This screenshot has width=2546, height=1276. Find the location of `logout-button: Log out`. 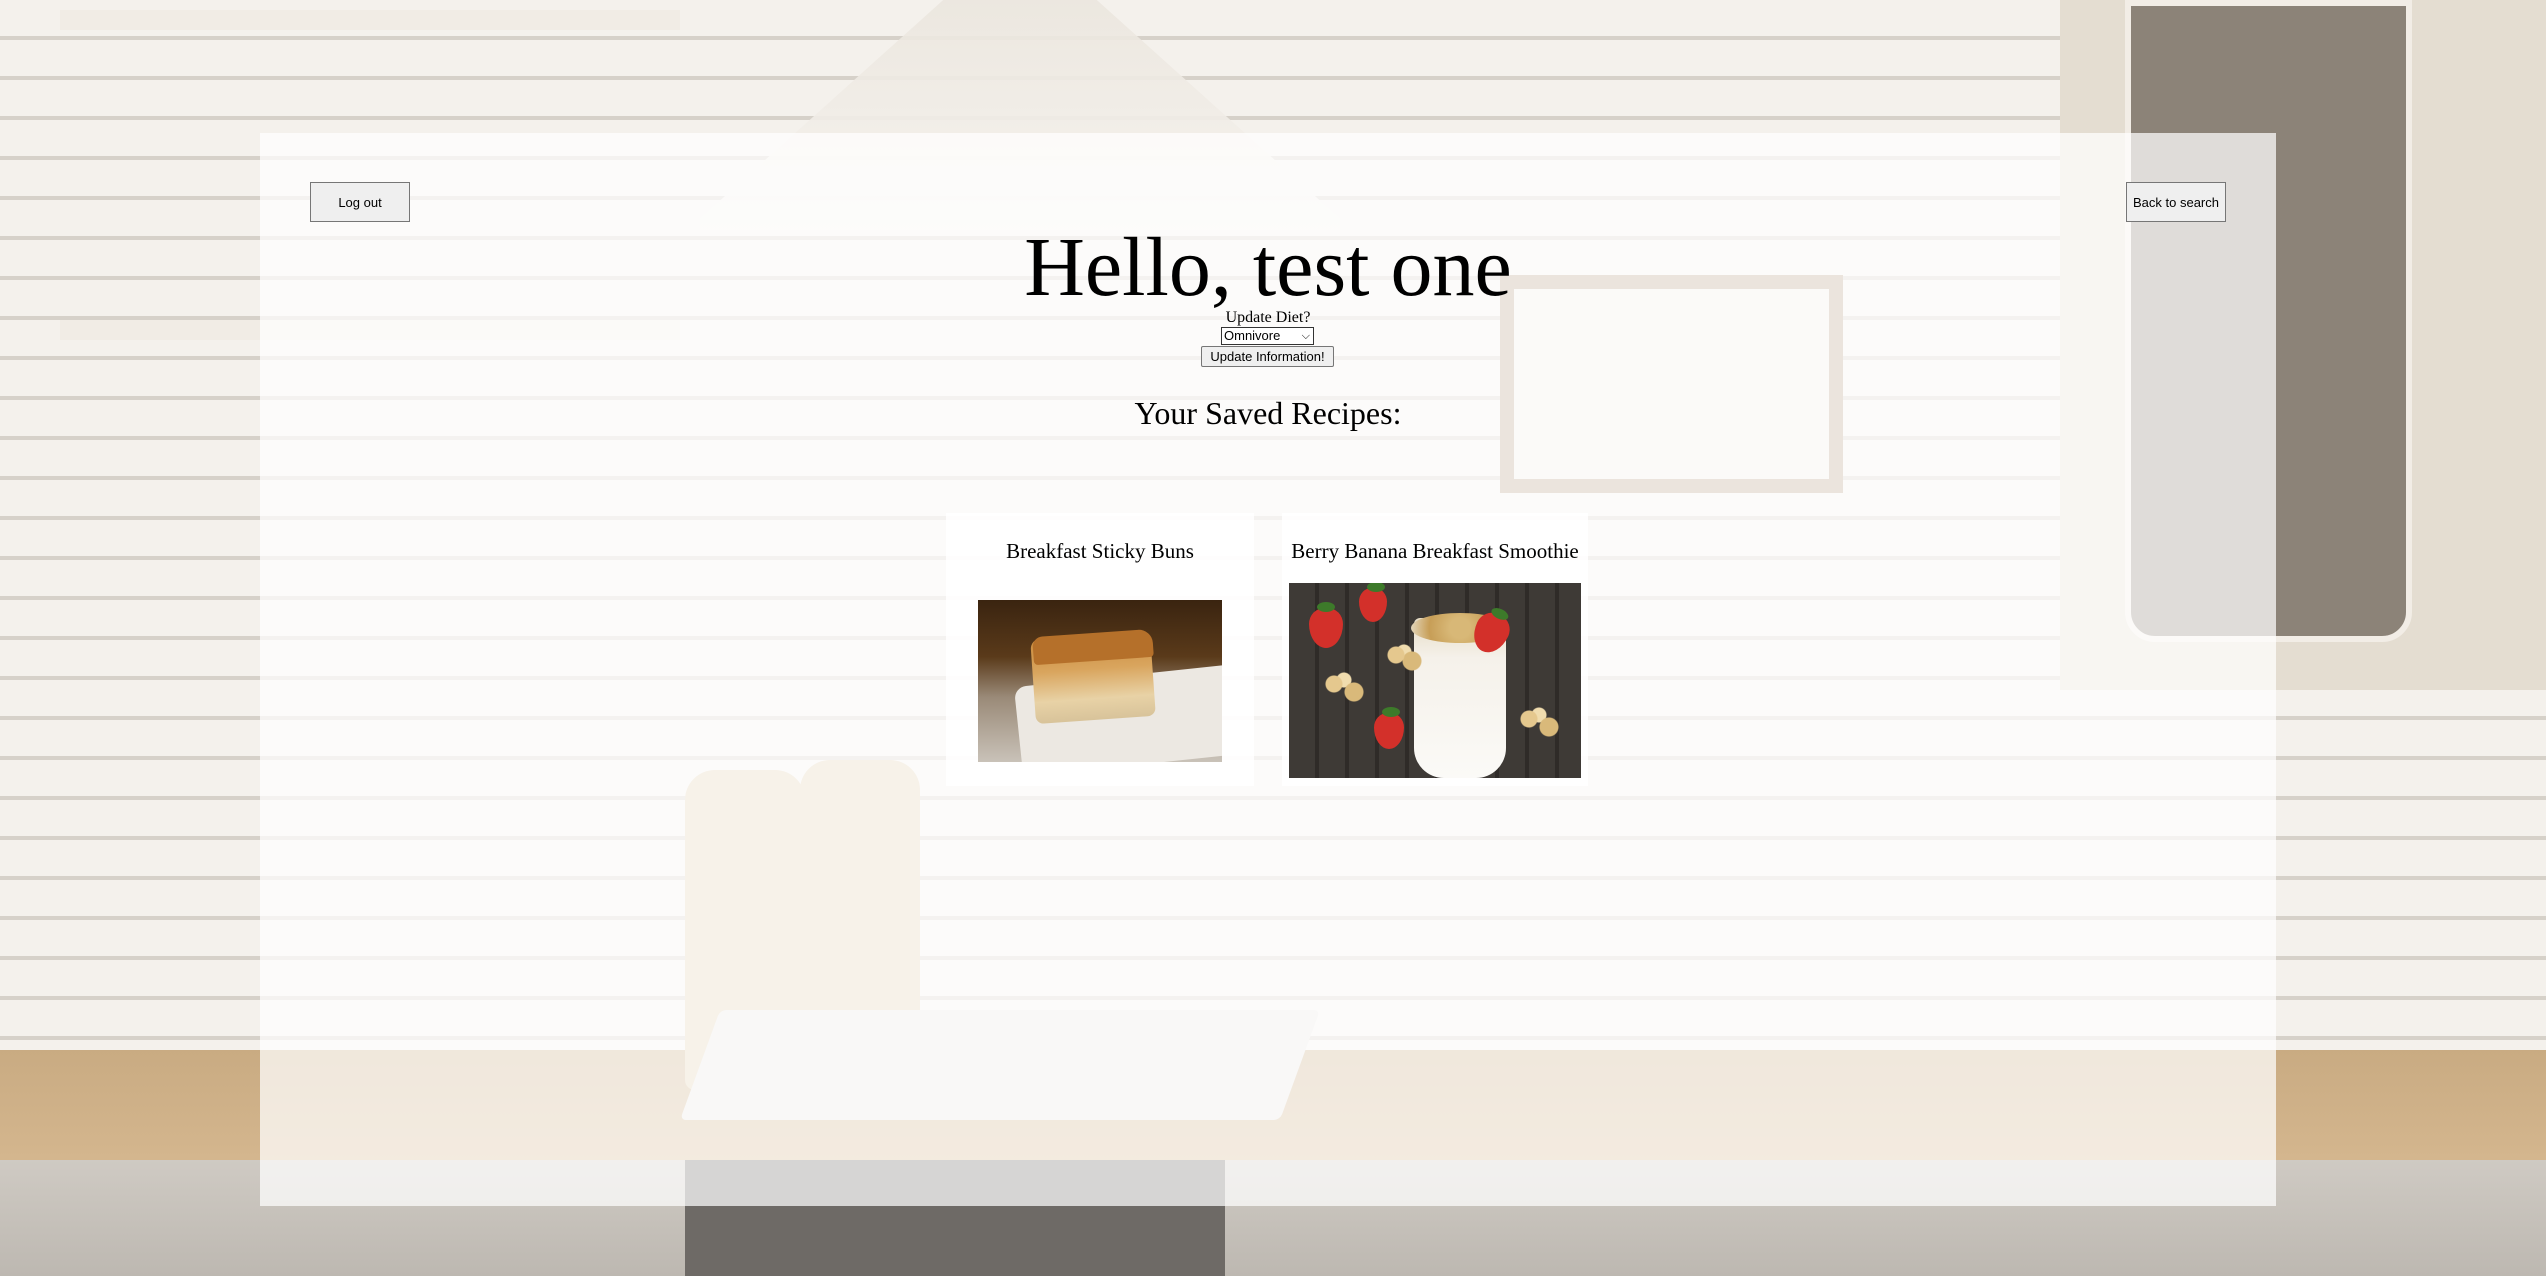

logout-button: Log out is located at coordinates (360, 202).